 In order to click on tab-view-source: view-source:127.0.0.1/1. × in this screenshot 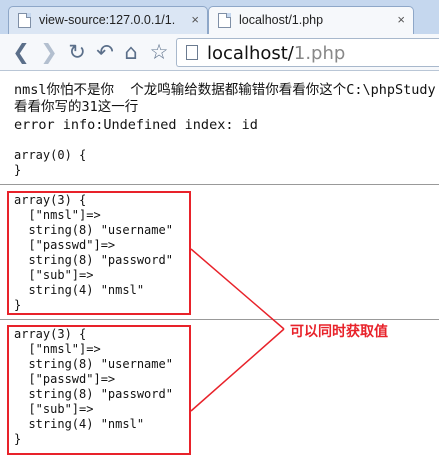, I will do `click(108, 20)`.